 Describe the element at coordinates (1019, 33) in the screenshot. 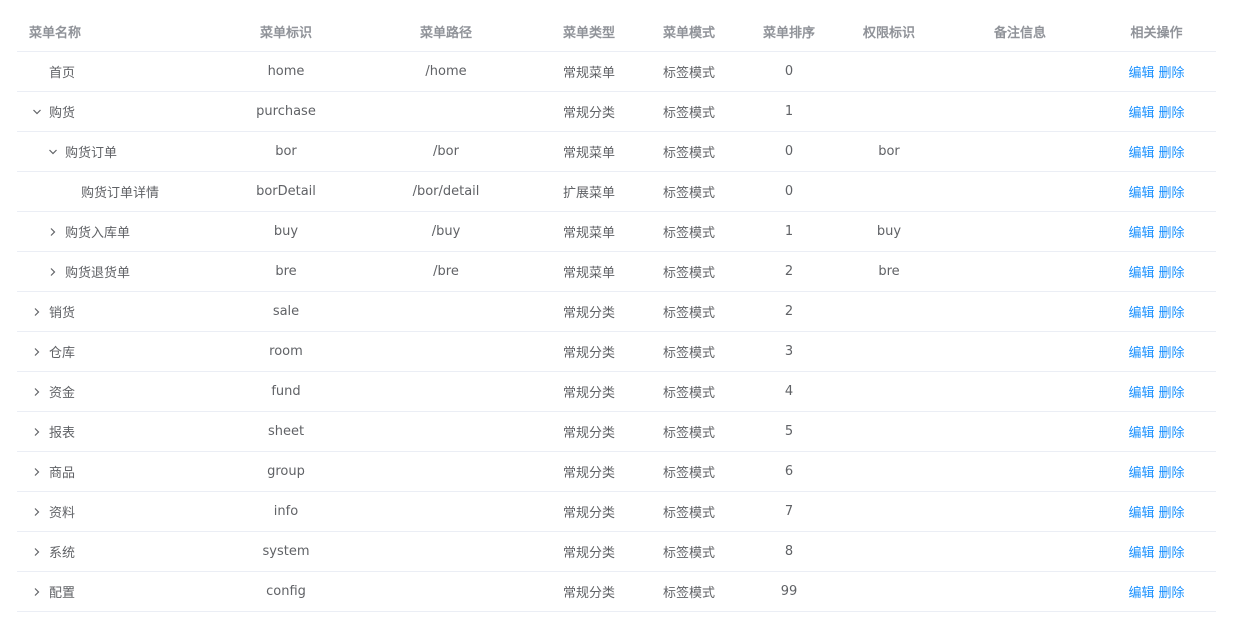

I see `header-remark: 备注信息` at that location.